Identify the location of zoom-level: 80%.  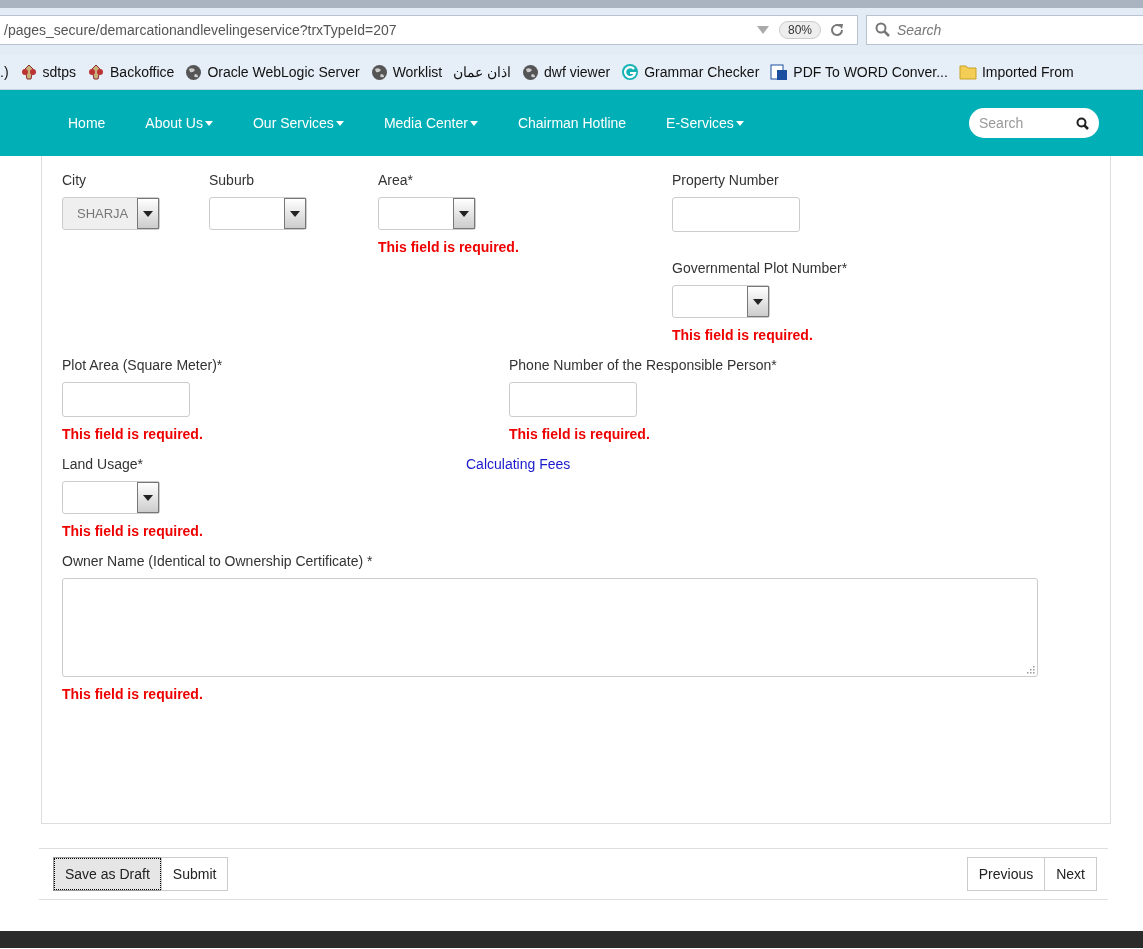
(799, 29).